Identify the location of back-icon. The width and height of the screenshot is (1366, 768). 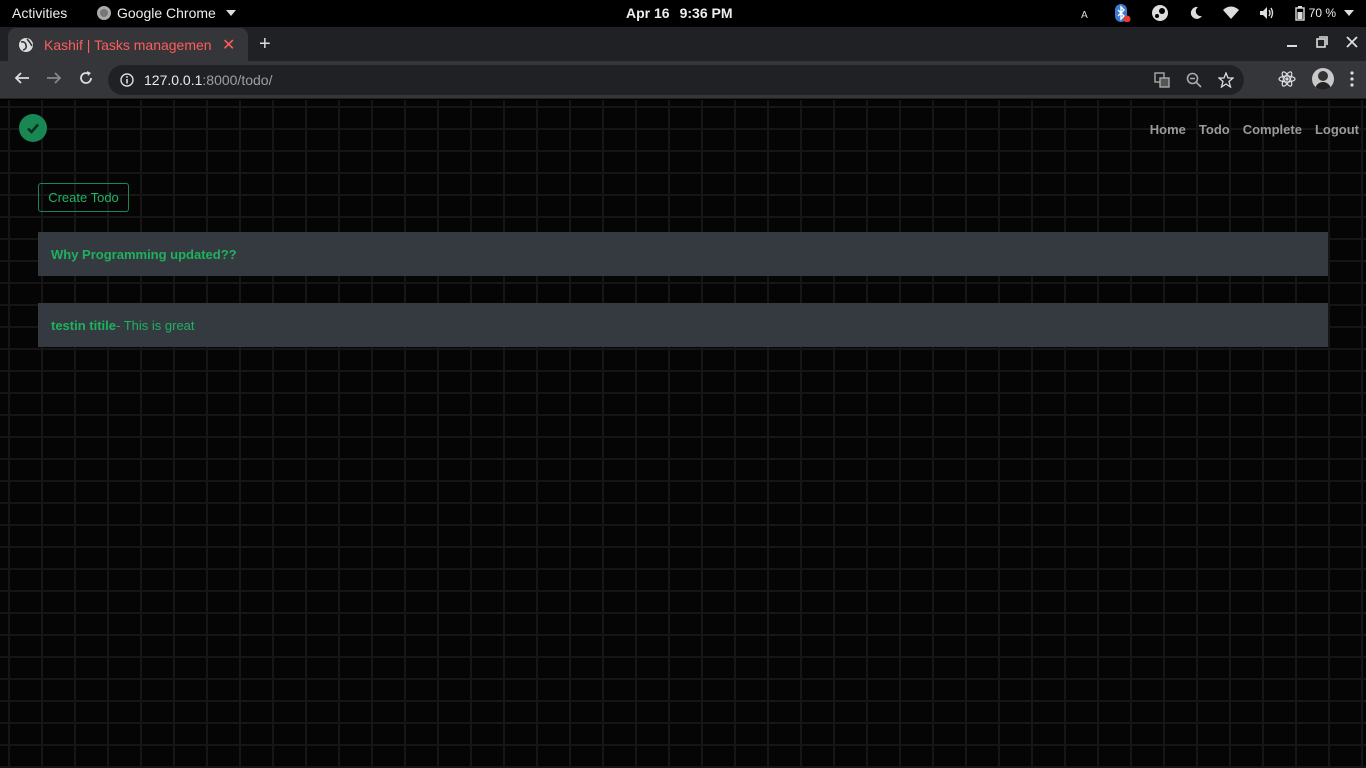
(22, 78).